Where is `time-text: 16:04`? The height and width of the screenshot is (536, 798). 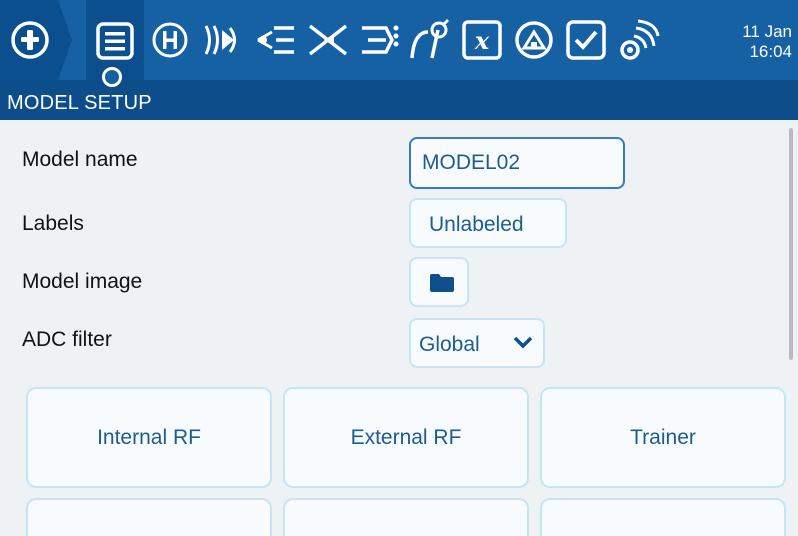
time-text: 16:04 is located at coordinates (770, 51).